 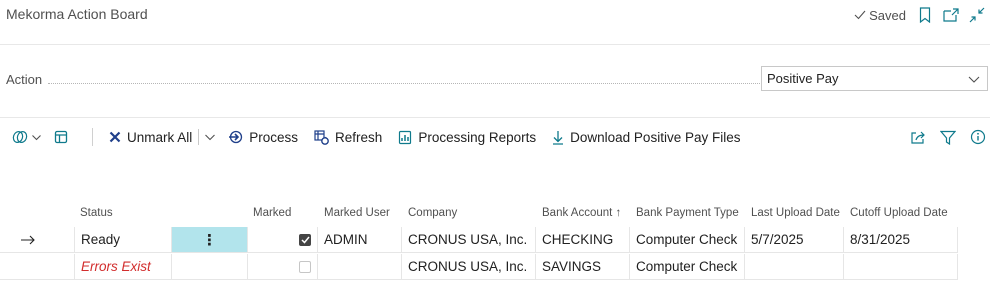 What do you see at coordinates (210, 240) in the screenshot?
I see `row-actions-button: ⋮` at bounding box center [210, 240].